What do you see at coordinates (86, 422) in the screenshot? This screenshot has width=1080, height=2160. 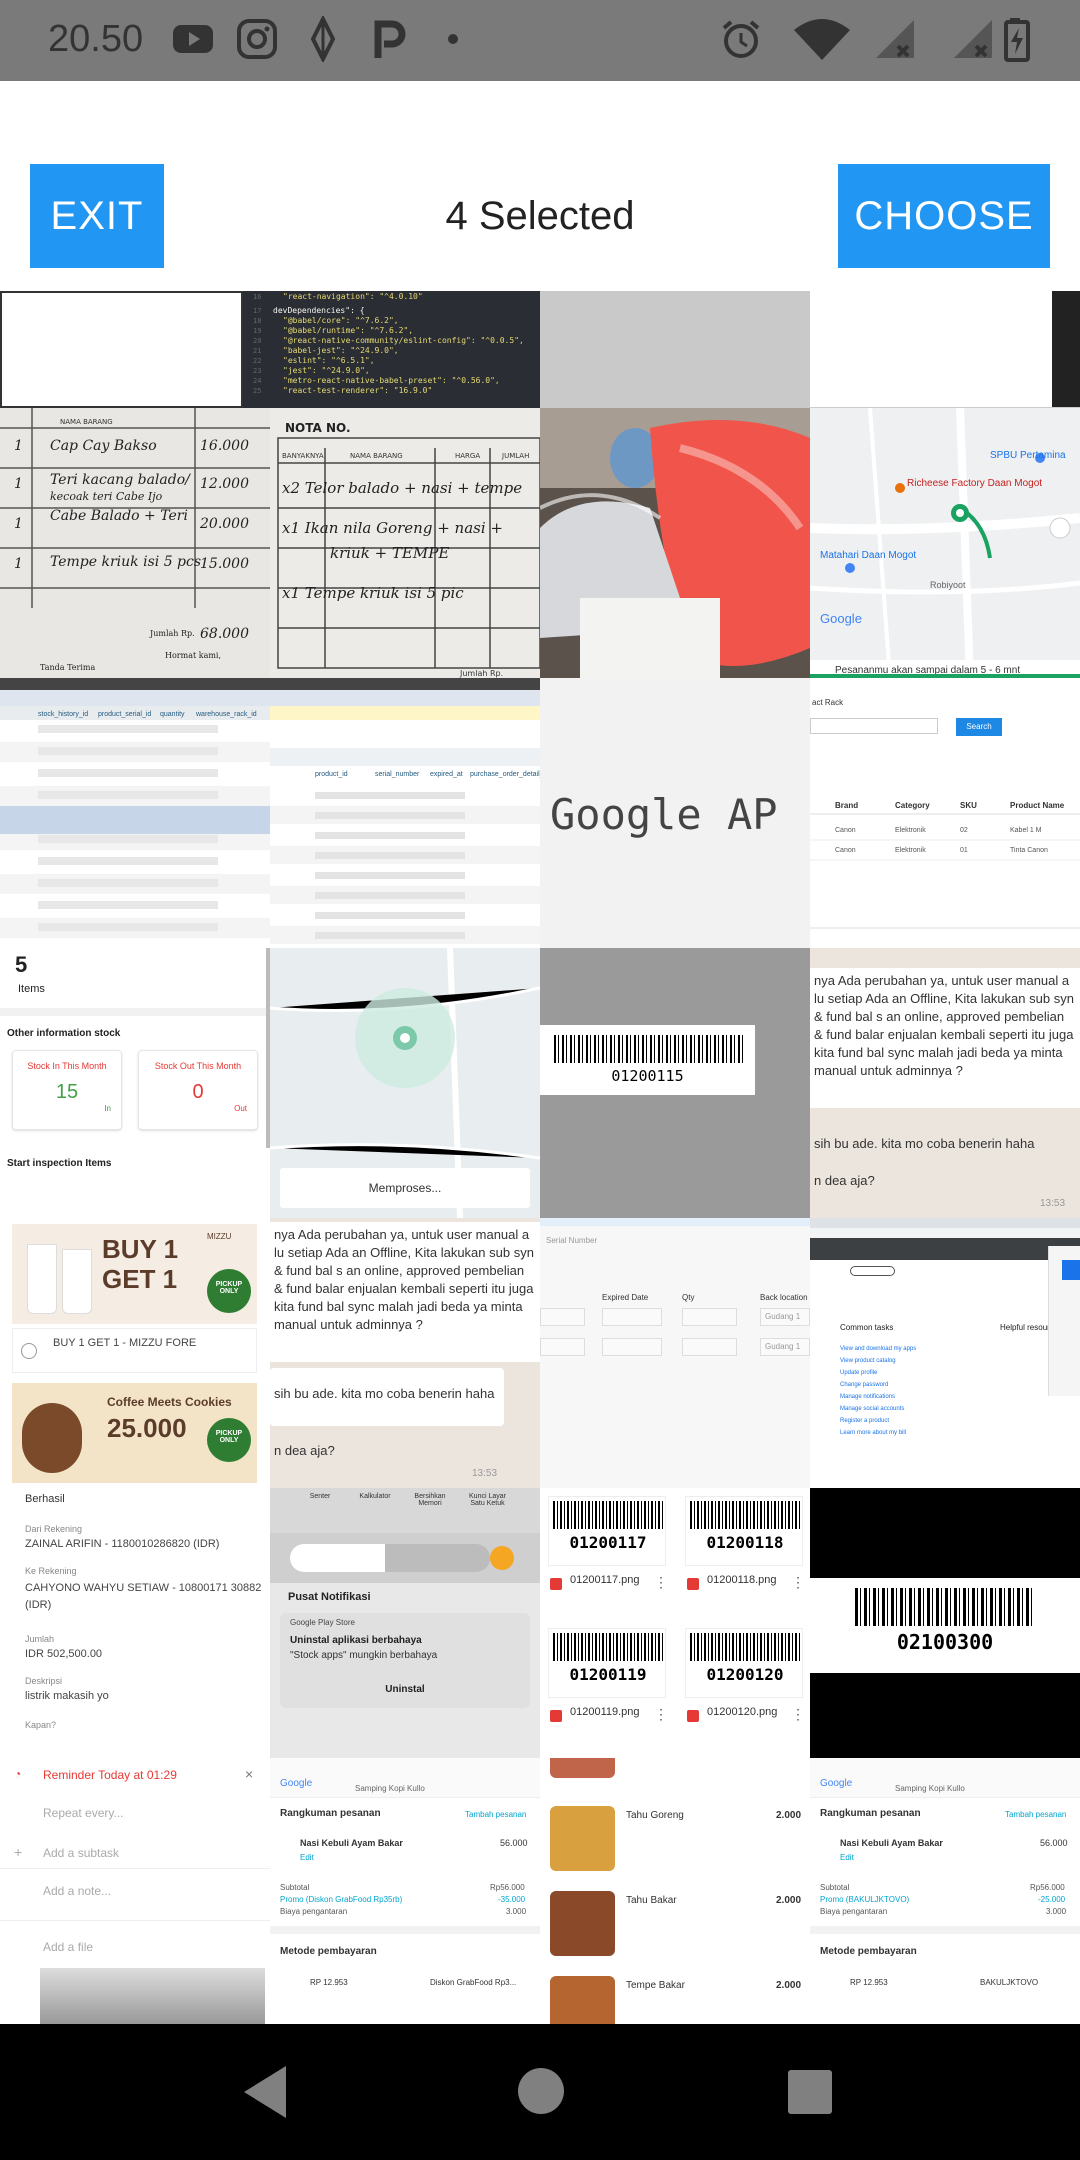 I see `svg-text: NAMA BARANG` at bounding box center [86, 422].